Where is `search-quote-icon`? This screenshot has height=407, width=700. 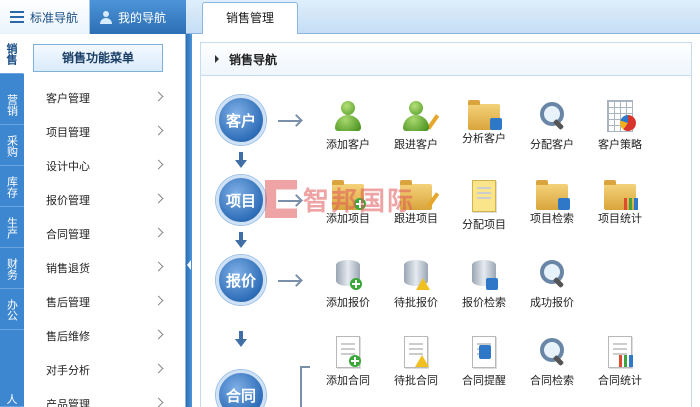 search-quote-icon is located at coordinates (485, 274).